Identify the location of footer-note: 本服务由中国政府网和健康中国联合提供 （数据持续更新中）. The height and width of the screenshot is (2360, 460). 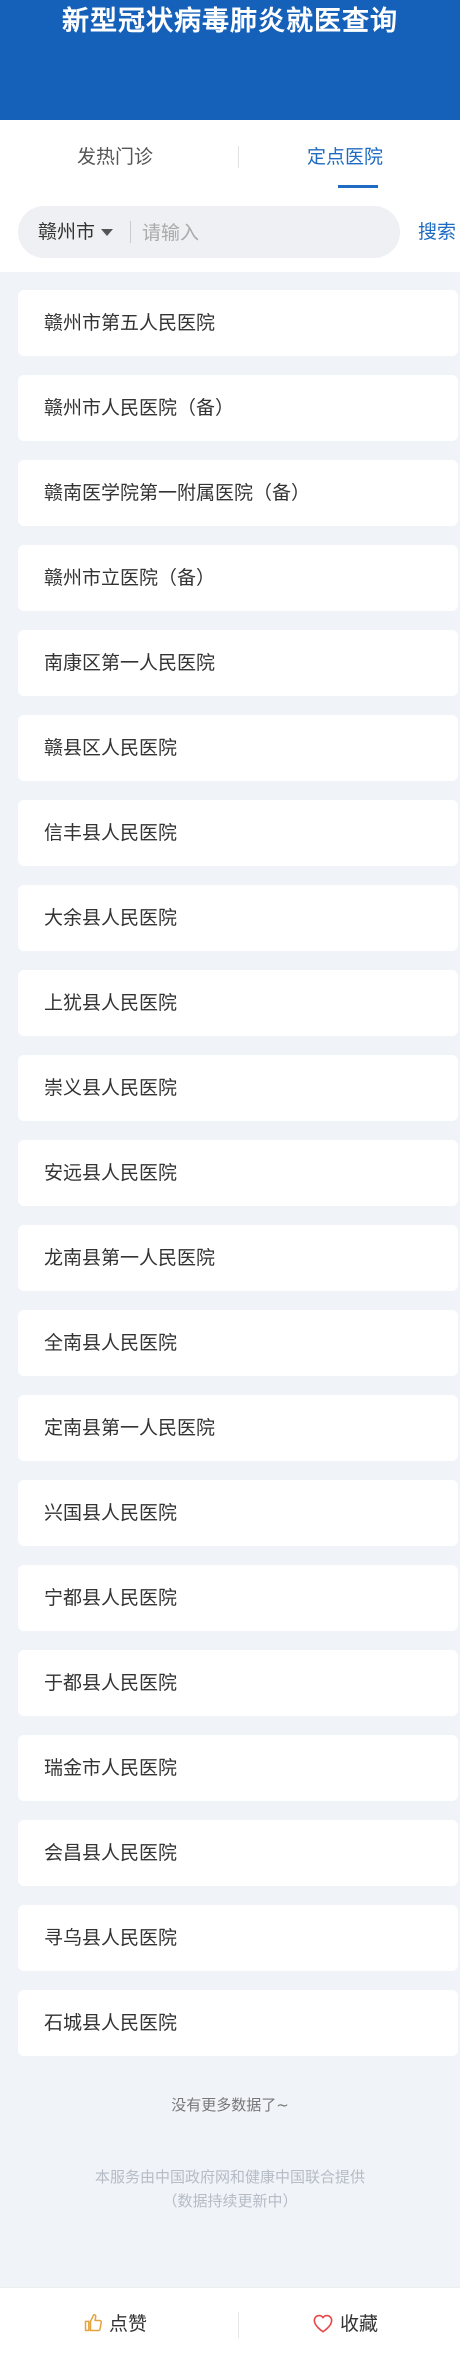
(230, 2189).